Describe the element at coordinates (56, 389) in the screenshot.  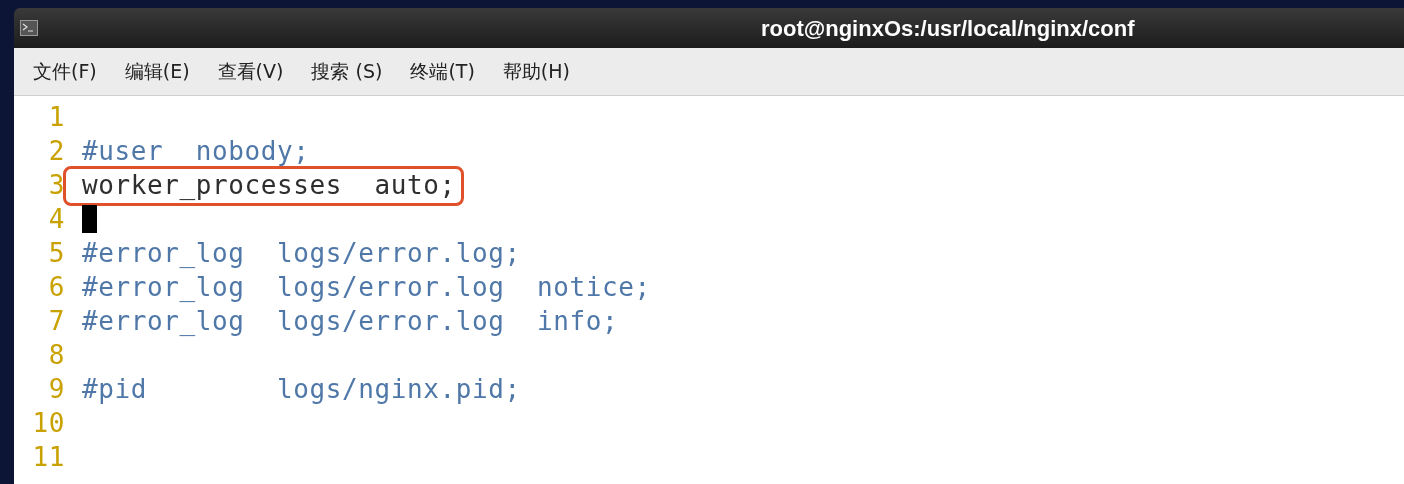
I see `line-number: 9` at that location.